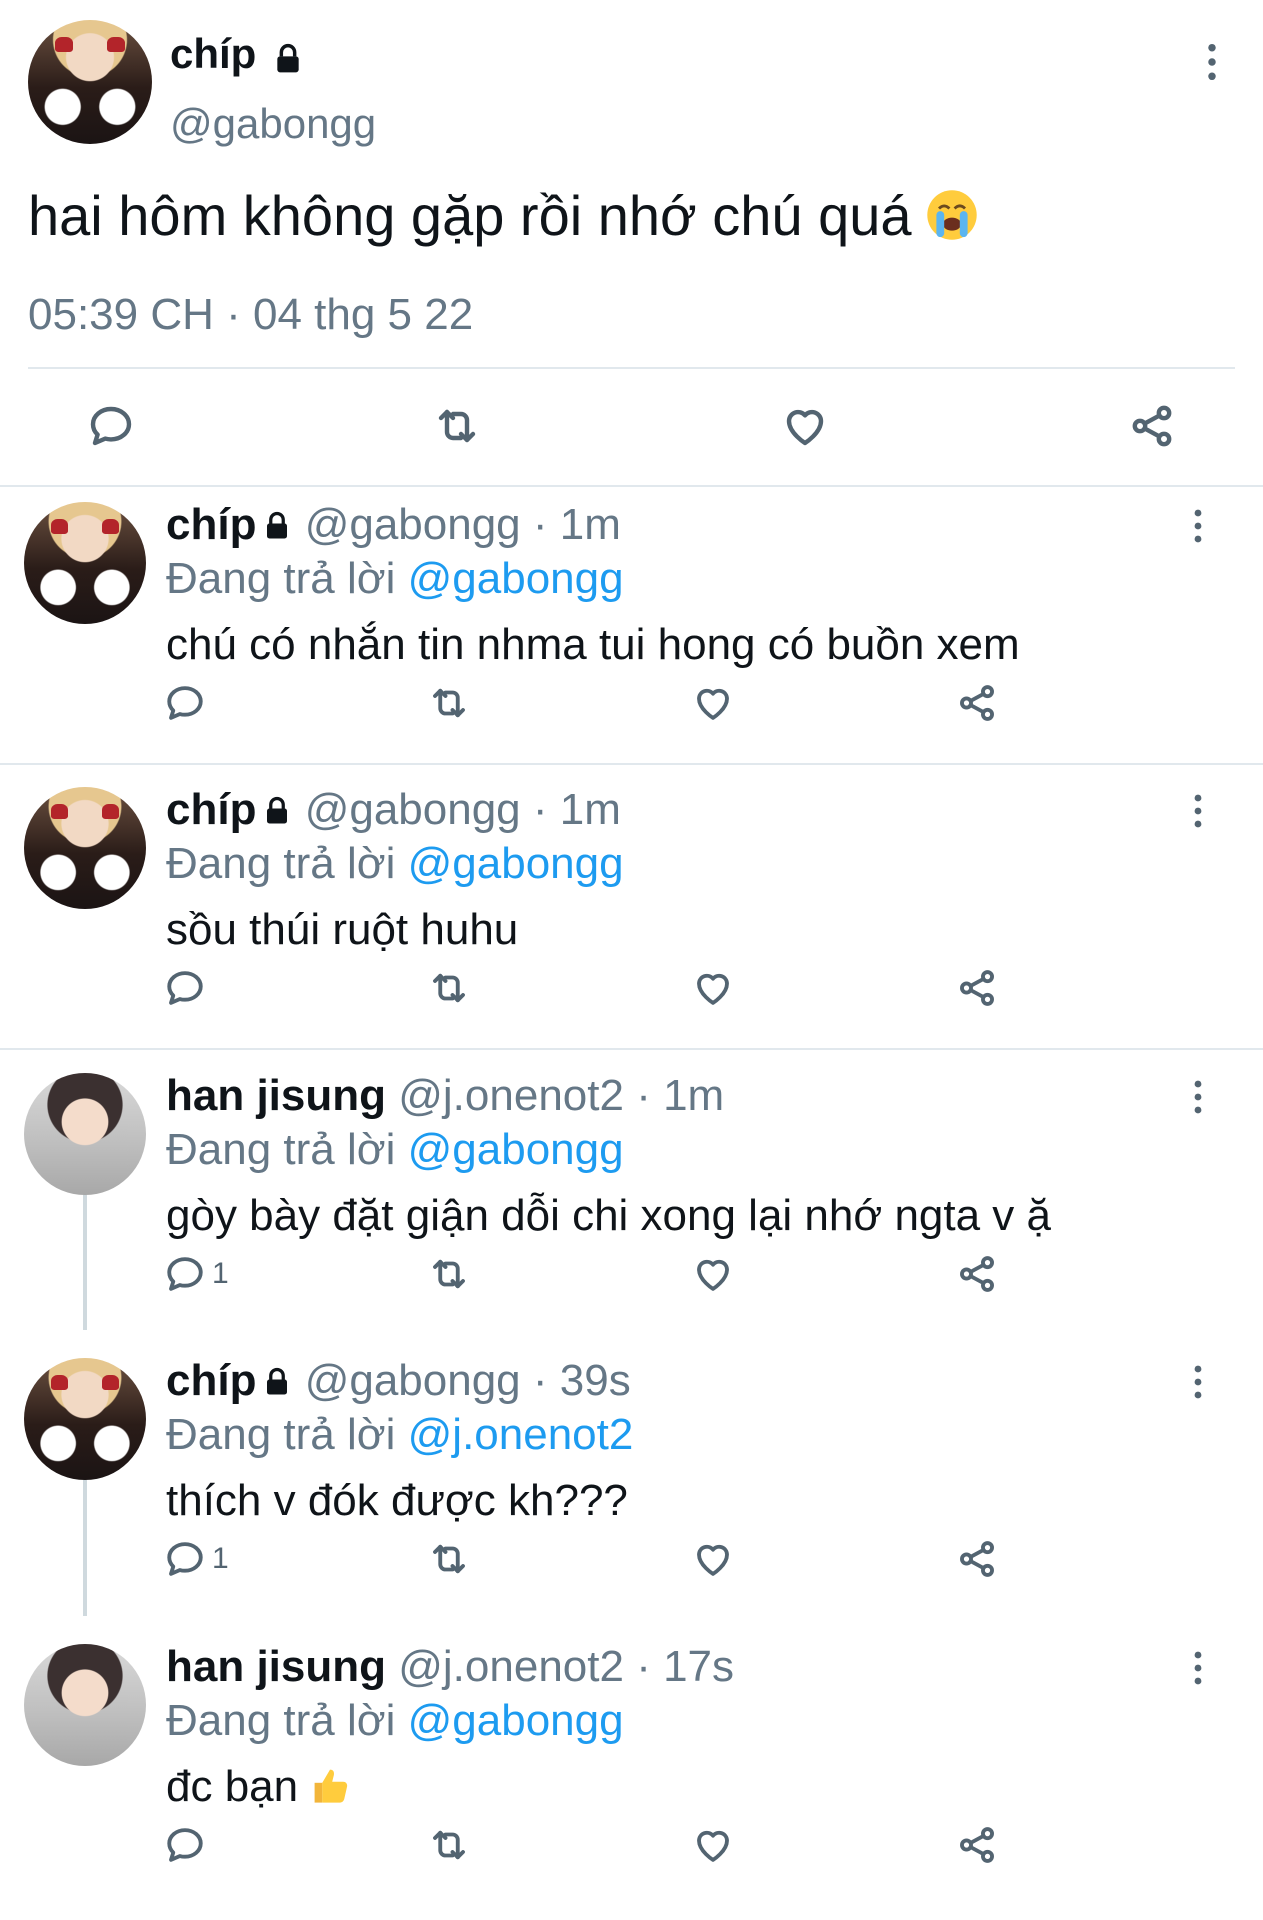 The image size is (1263, 1920). What do you see at coordinates (397, 1500) in the screenshot?
I see `reply-text: thích v đók được kh???` at bounding box center [397, 1500].